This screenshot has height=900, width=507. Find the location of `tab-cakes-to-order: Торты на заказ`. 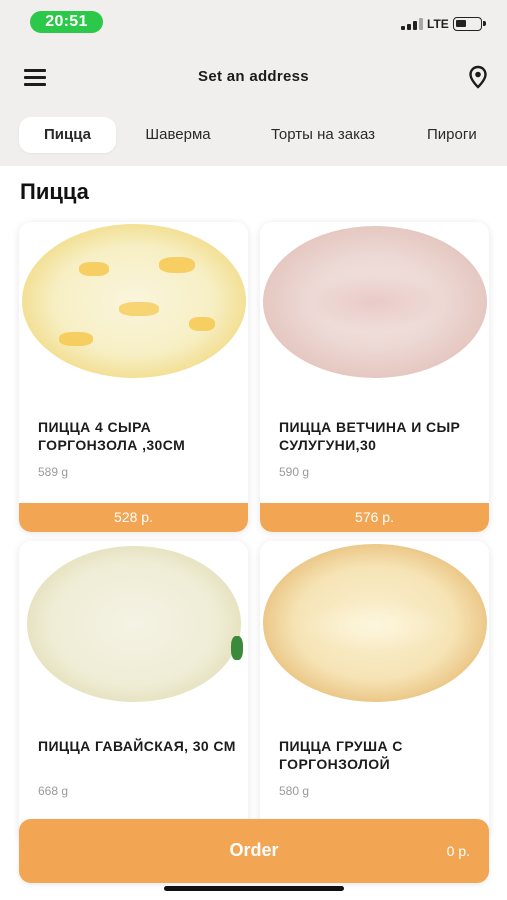

tab-cakes-to-order: Торты на заказ is located at coordinates (323, 135).